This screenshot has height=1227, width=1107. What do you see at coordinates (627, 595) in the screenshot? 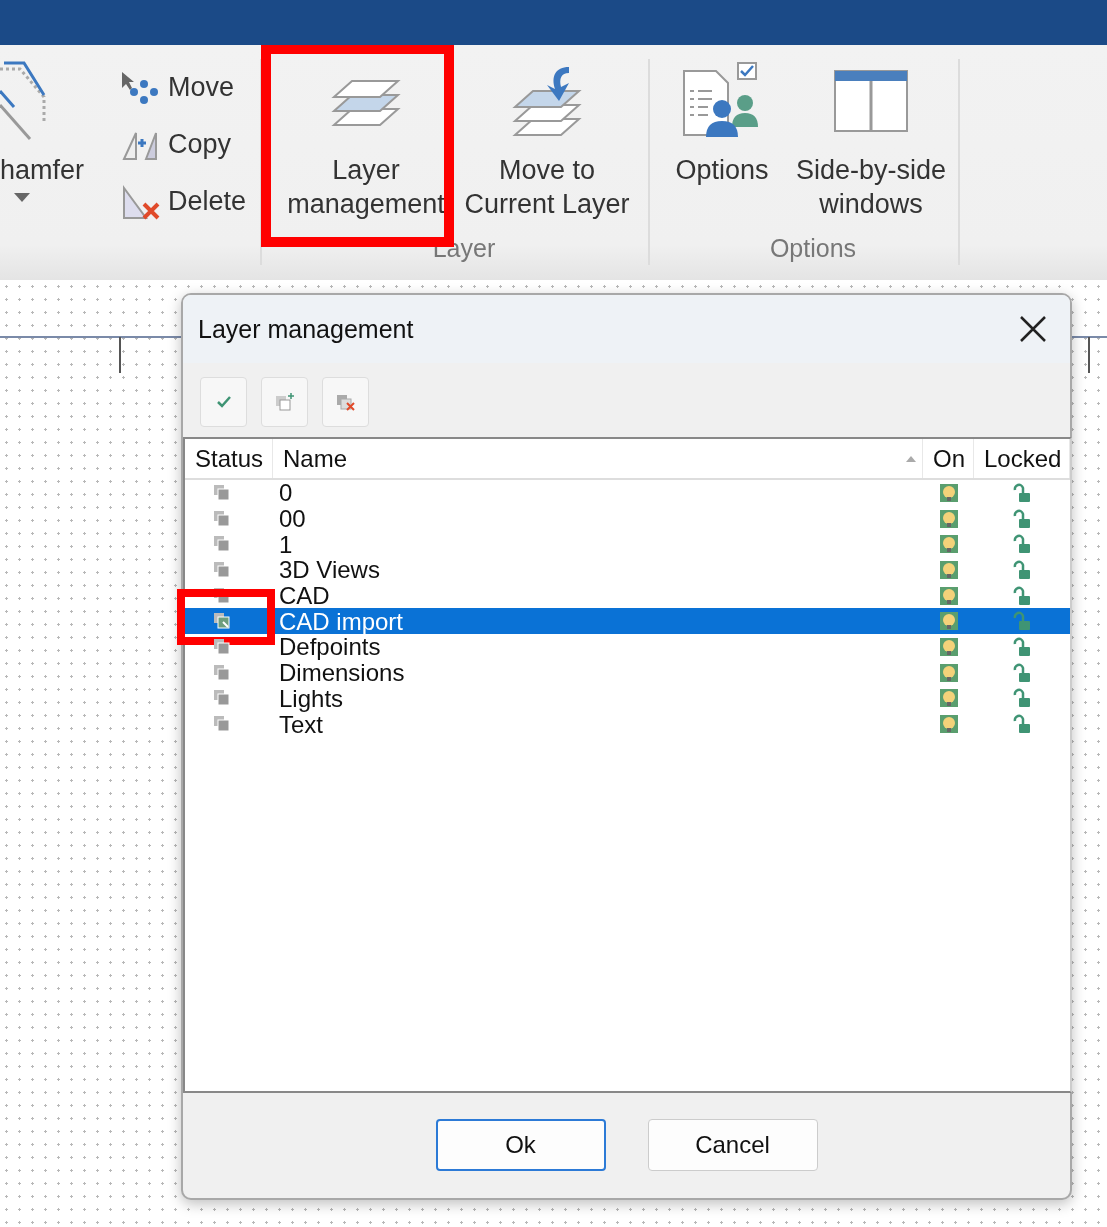
I see `layer-row: CAD` at bounding box center [627, 595].